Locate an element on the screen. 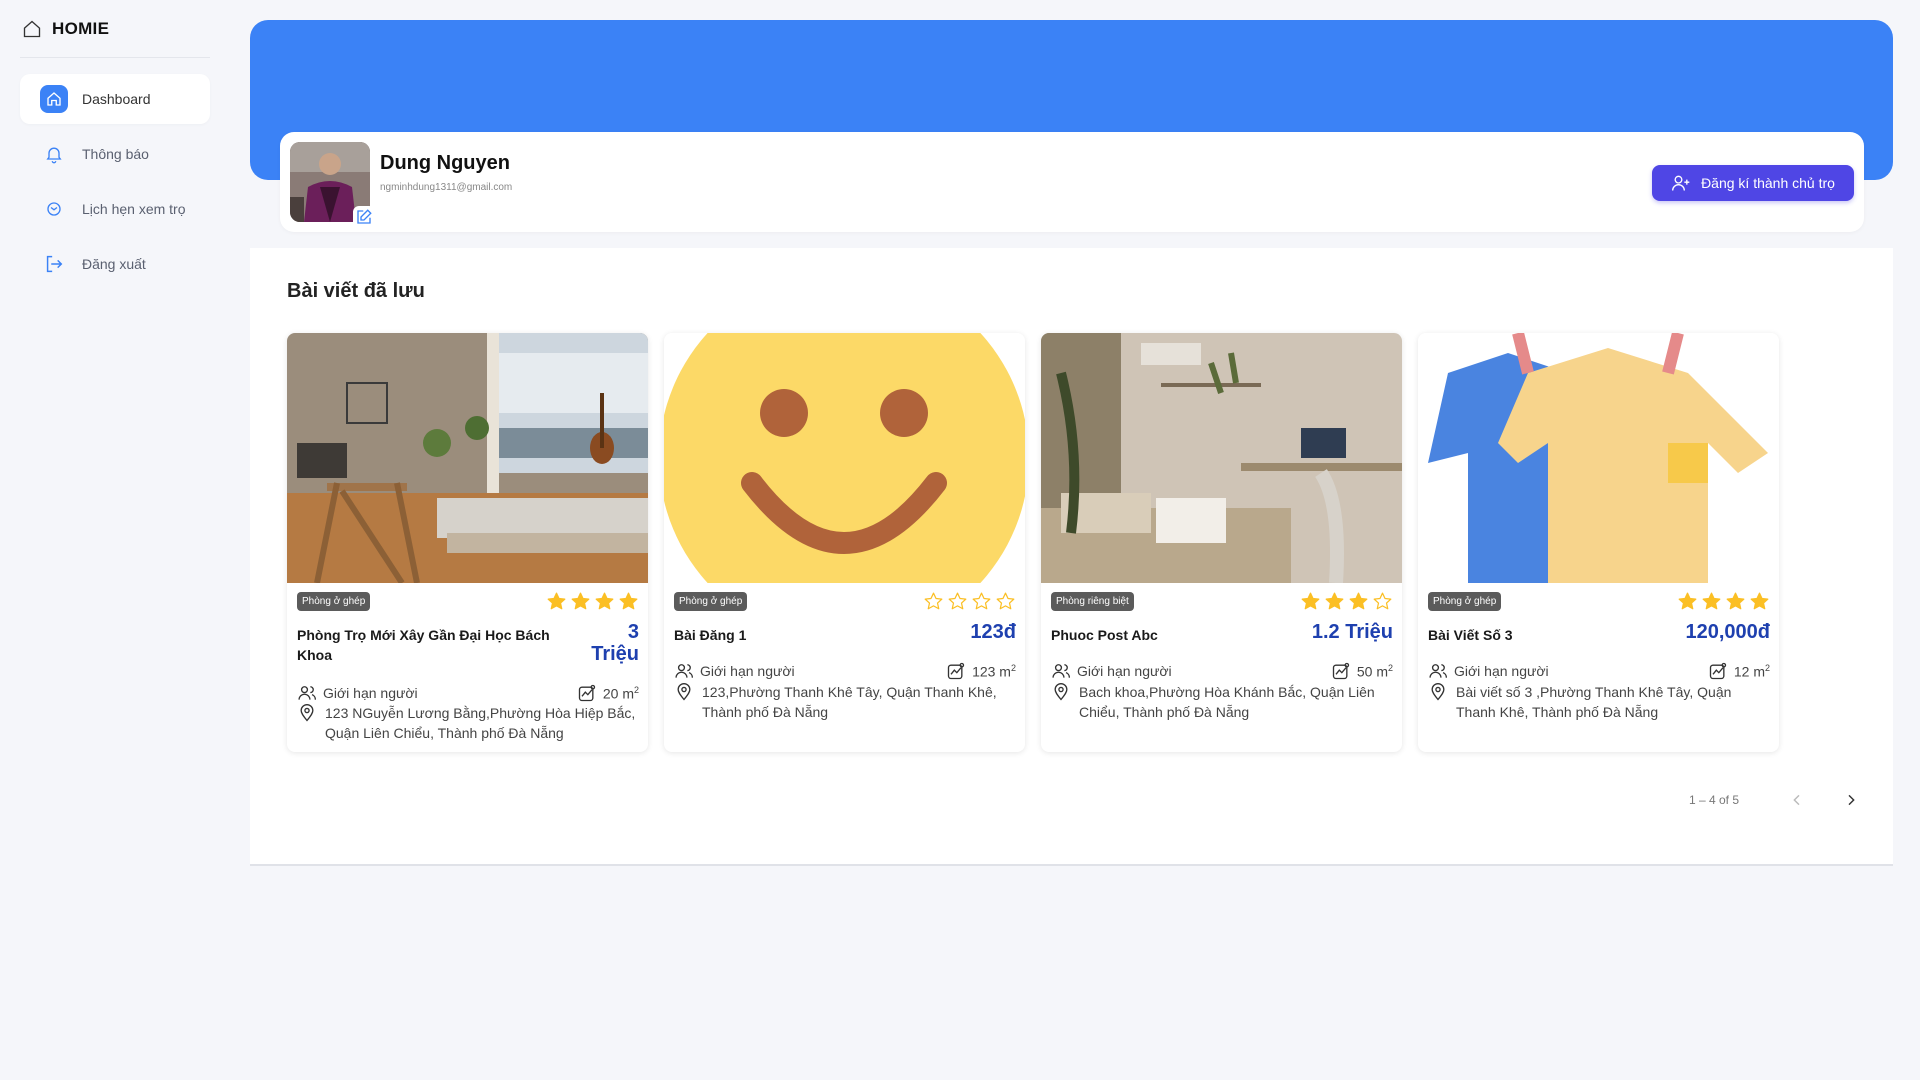 The image size is (1920, 1080). sidebar-item-dashboard: Dashboard is located at coordinates (115, 99).